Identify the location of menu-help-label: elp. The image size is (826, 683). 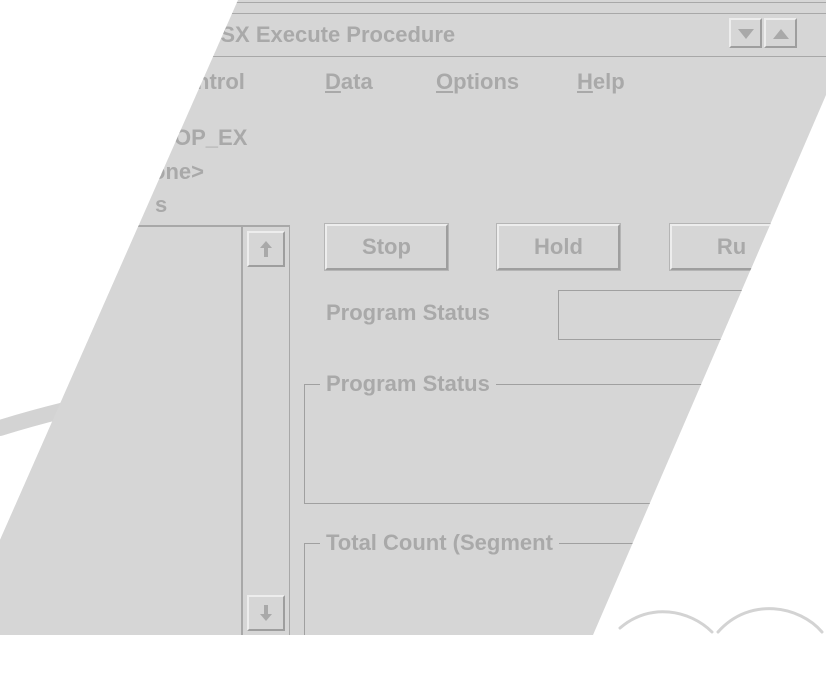
(608, 81).